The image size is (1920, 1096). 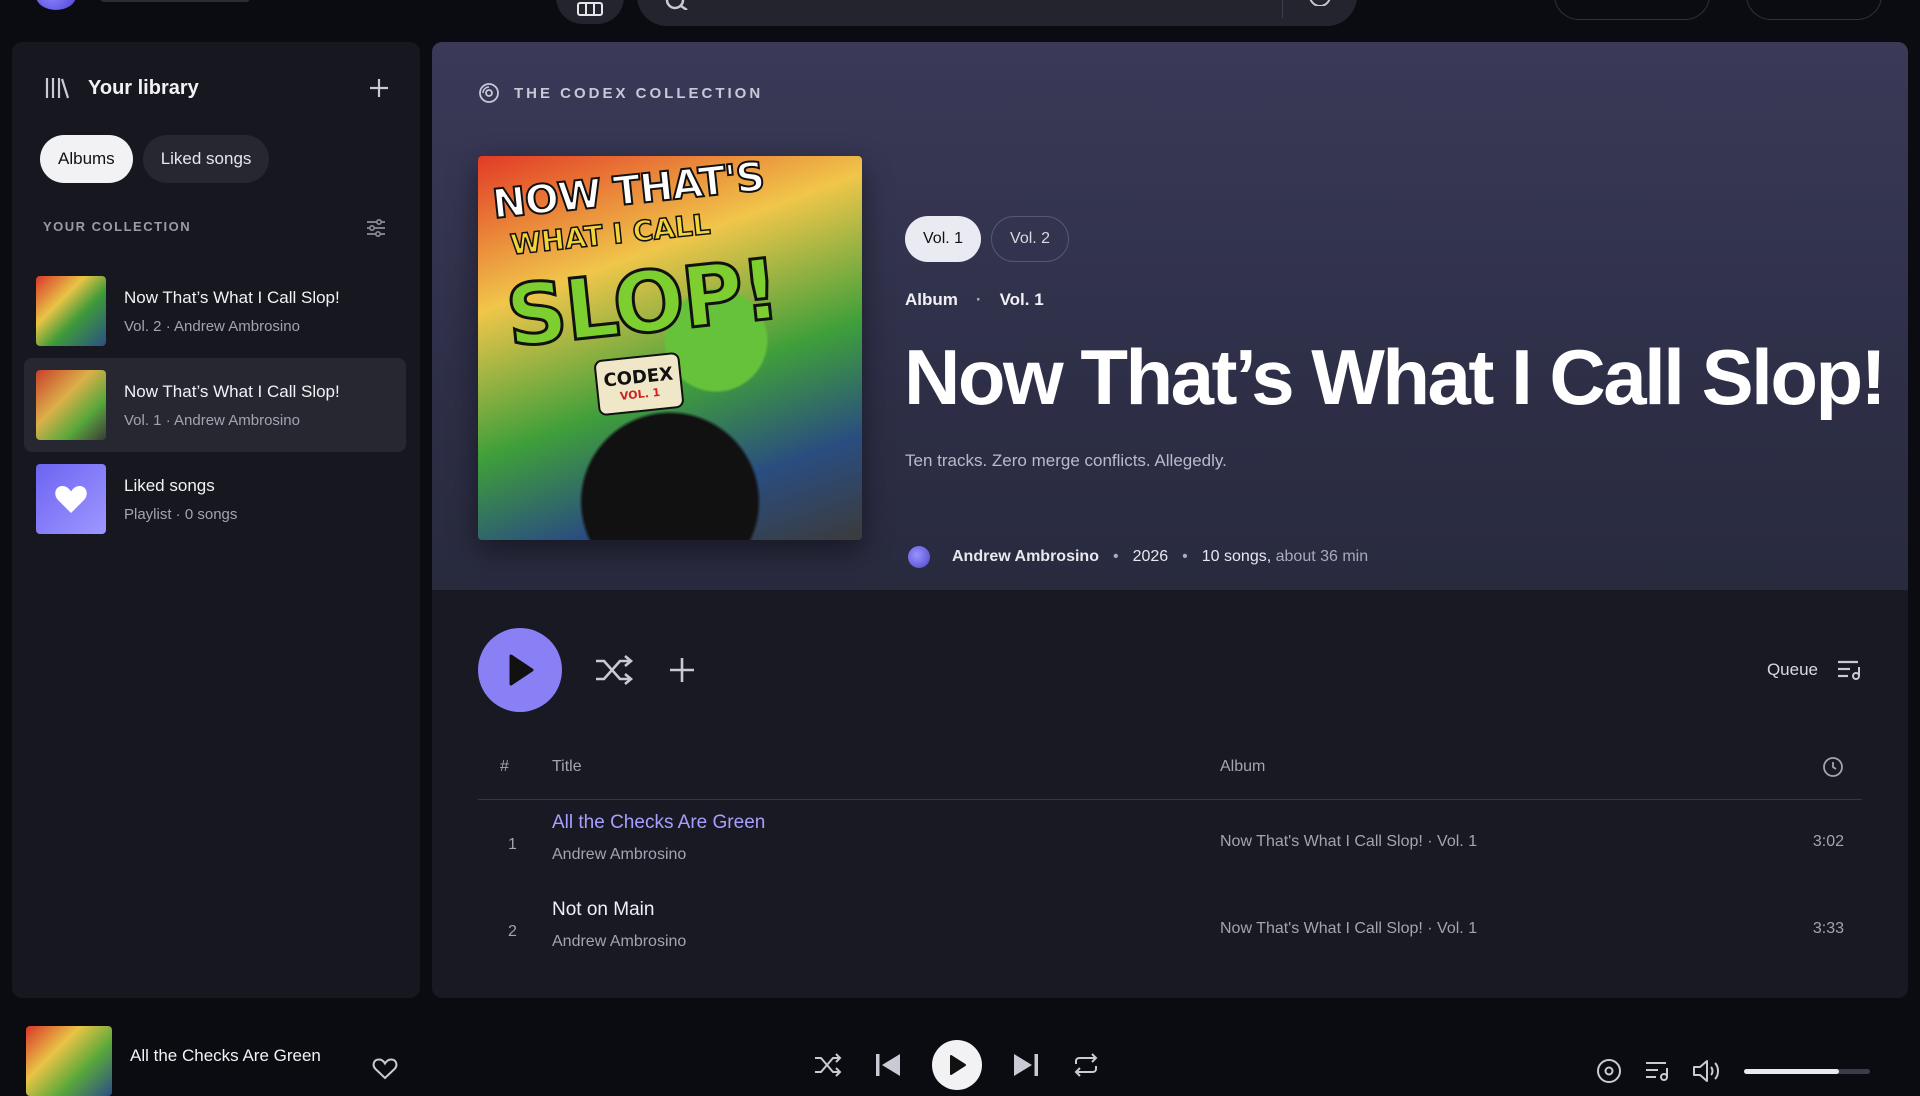 What do you see at coordinates (567, 767) in the screenshot?
I see `header-title: Title` at bounding box center [567, 767].